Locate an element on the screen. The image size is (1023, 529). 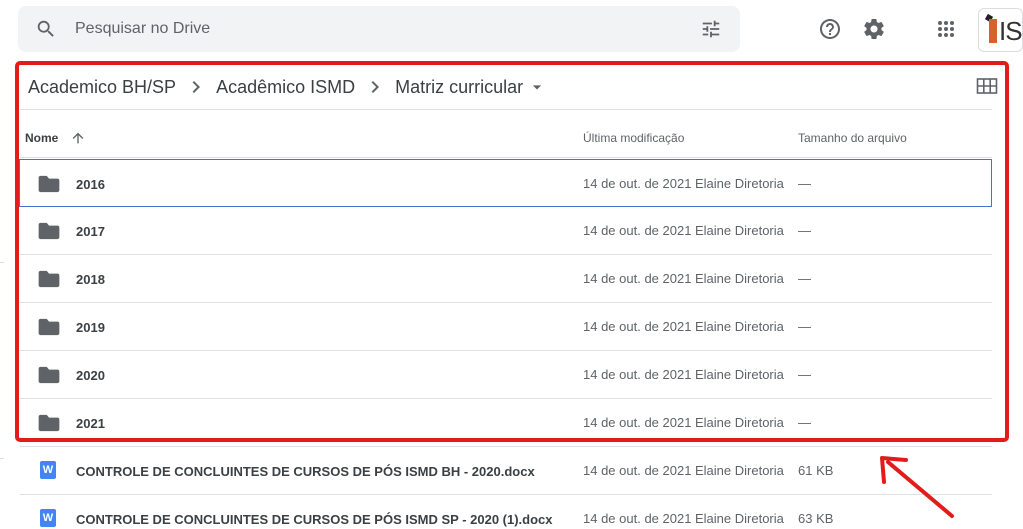
breadcrumb-item: Academico BH/SP is located at coordinates (102, 87).